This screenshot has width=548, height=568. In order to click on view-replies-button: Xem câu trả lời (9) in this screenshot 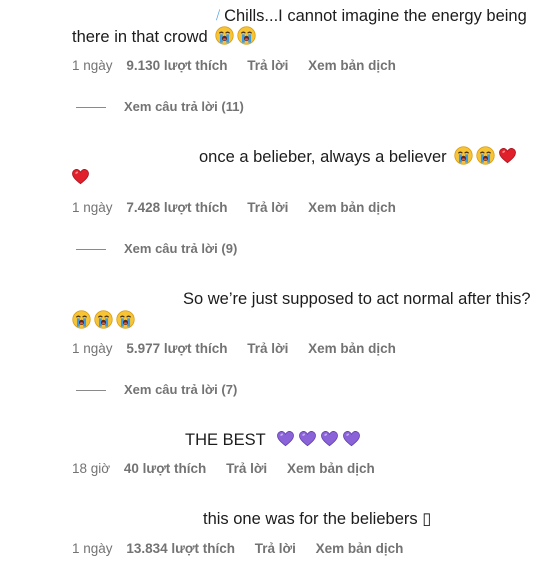, I will do `click(156, 249)`.